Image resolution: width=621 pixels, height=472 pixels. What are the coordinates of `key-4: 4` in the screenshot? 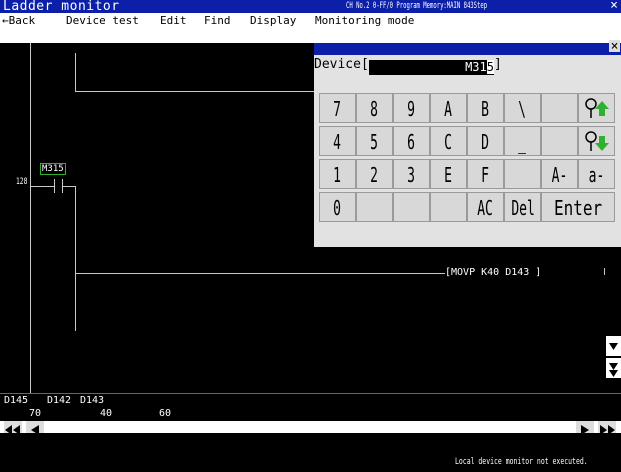 It's located at (337, 141).